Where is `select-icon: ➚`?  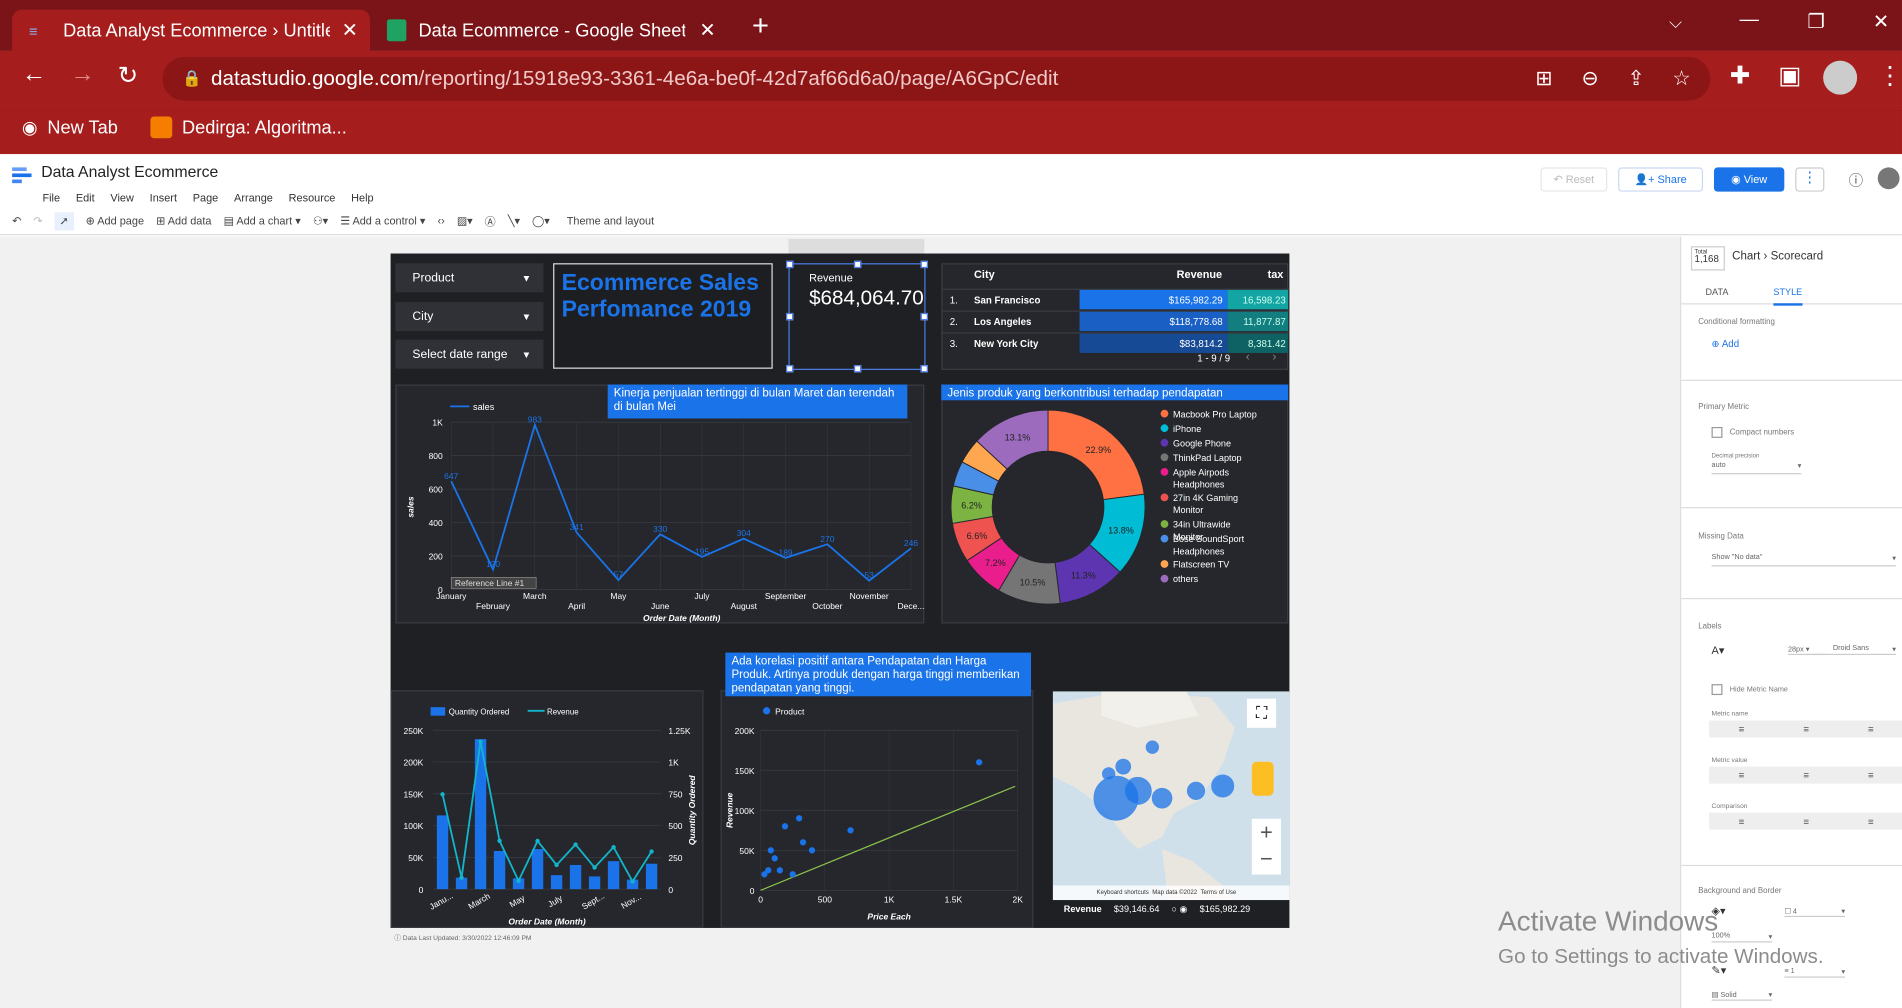
select-icon: ➚ is located at coordinates (64, 220).